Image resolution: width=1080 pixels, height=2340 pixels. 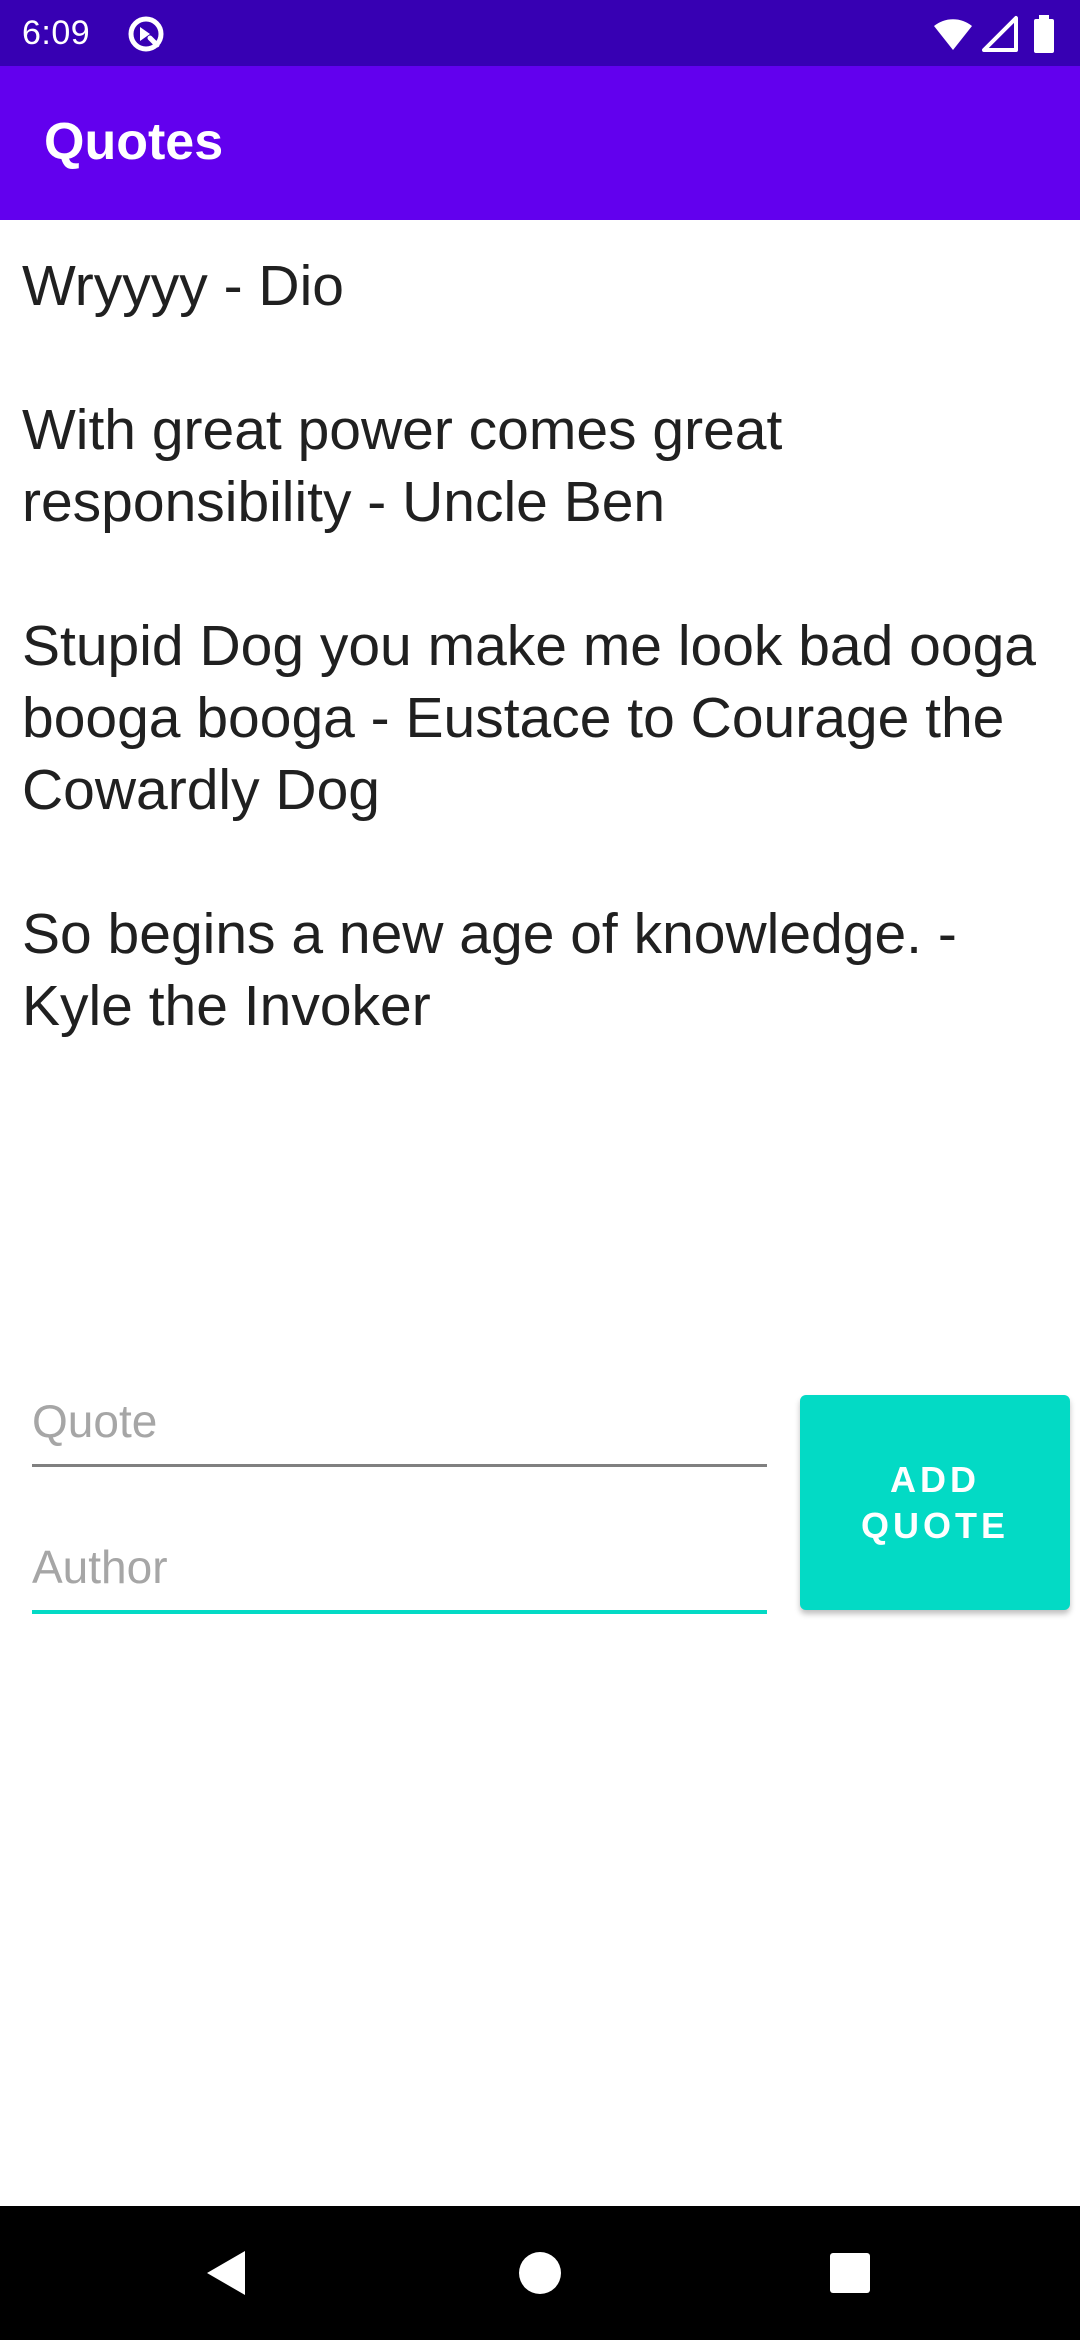 What do you see at coordinates (540, 33) in the screenshot?
I see `status-bar: 6:09` at bounding box center [540, 33].